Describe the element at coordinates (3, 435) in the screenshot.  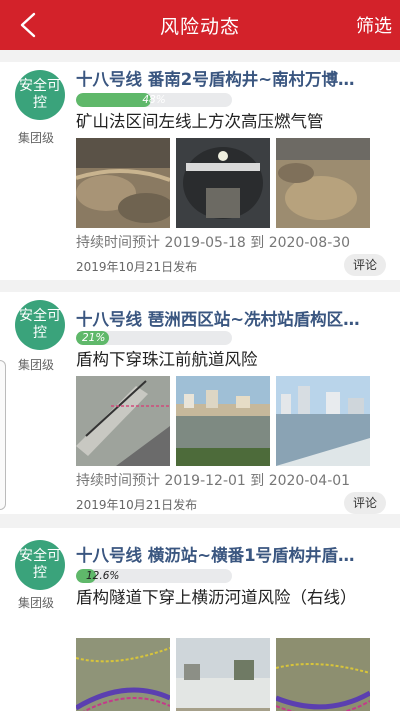
I see `side-drawer-handle` at that location.